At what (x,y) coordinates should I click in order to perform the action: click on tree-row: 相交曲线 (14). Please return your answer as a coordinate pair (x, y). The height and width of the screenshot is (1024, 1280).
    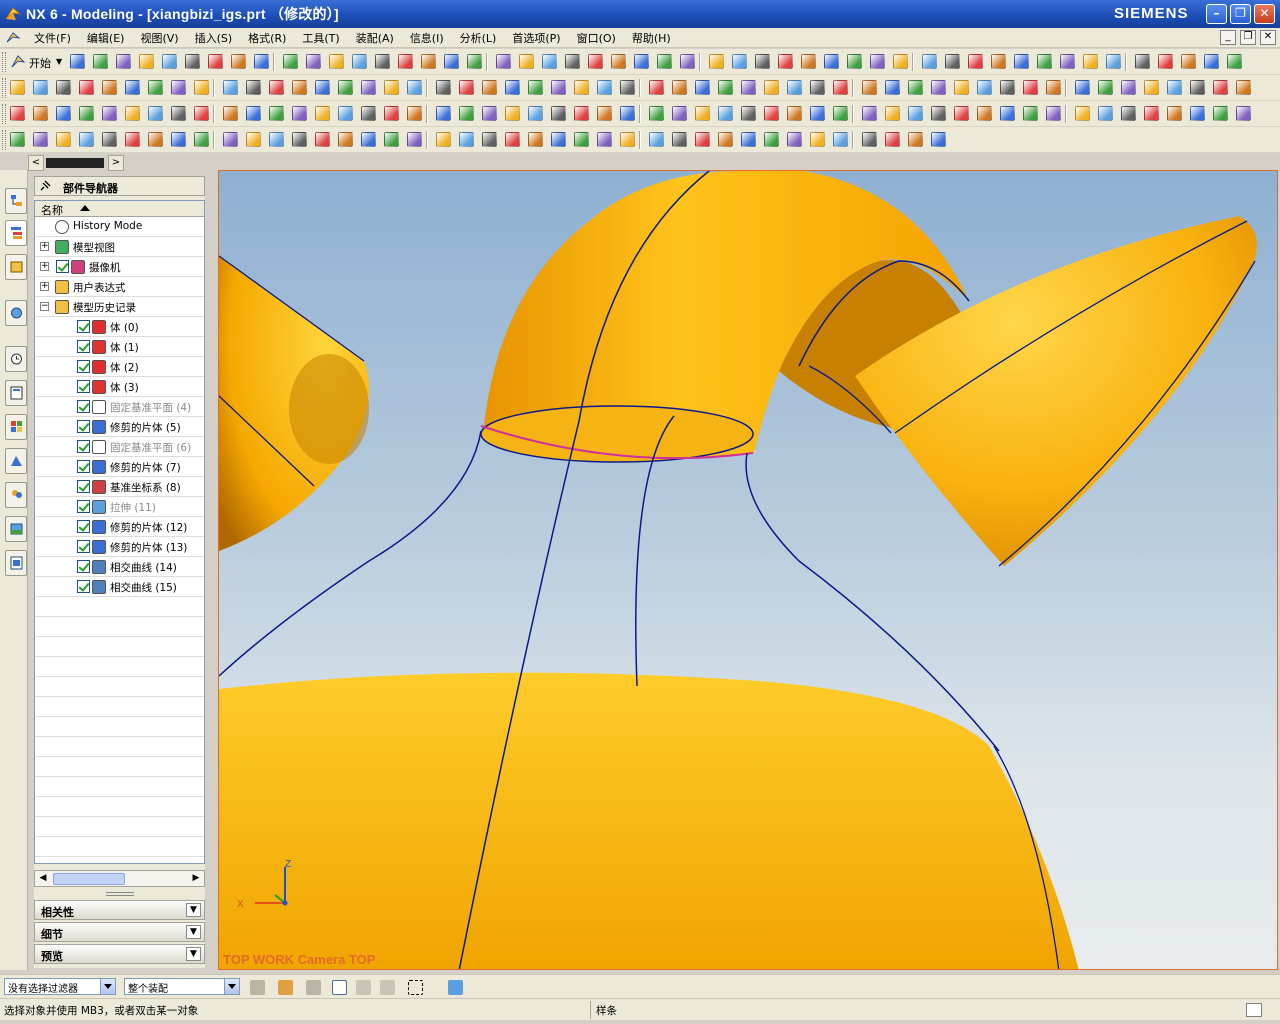
    Looking at the image, I should click on (119, 567).